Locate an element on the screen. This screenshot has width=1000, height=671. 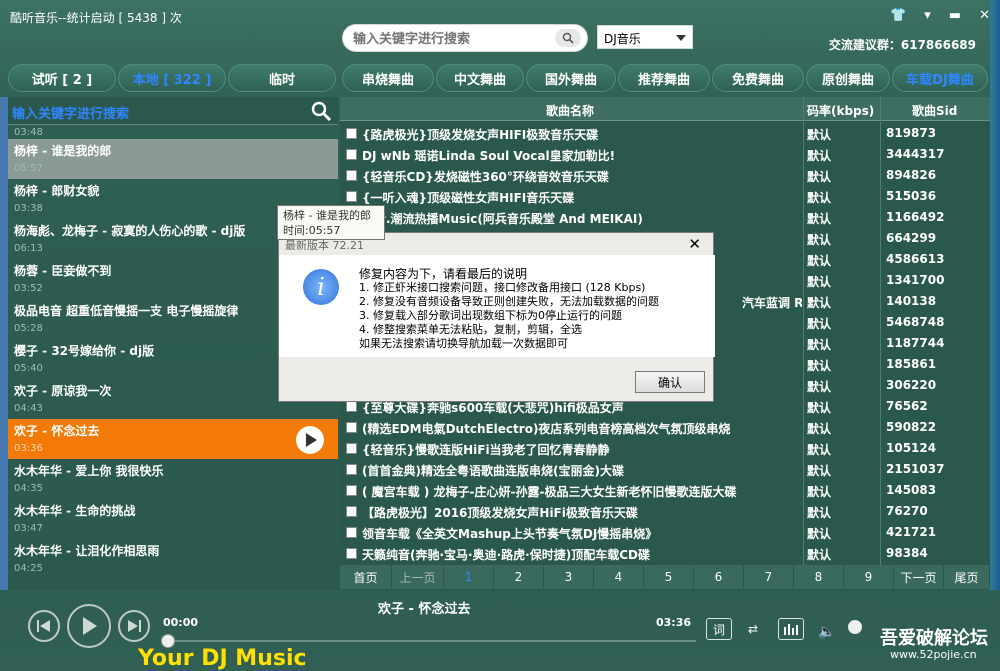
table-row: 【路虎极光】2016顶级发烧女声HiFi极致音乐天碟 默认 76270 is located at coordinates (665, 511).